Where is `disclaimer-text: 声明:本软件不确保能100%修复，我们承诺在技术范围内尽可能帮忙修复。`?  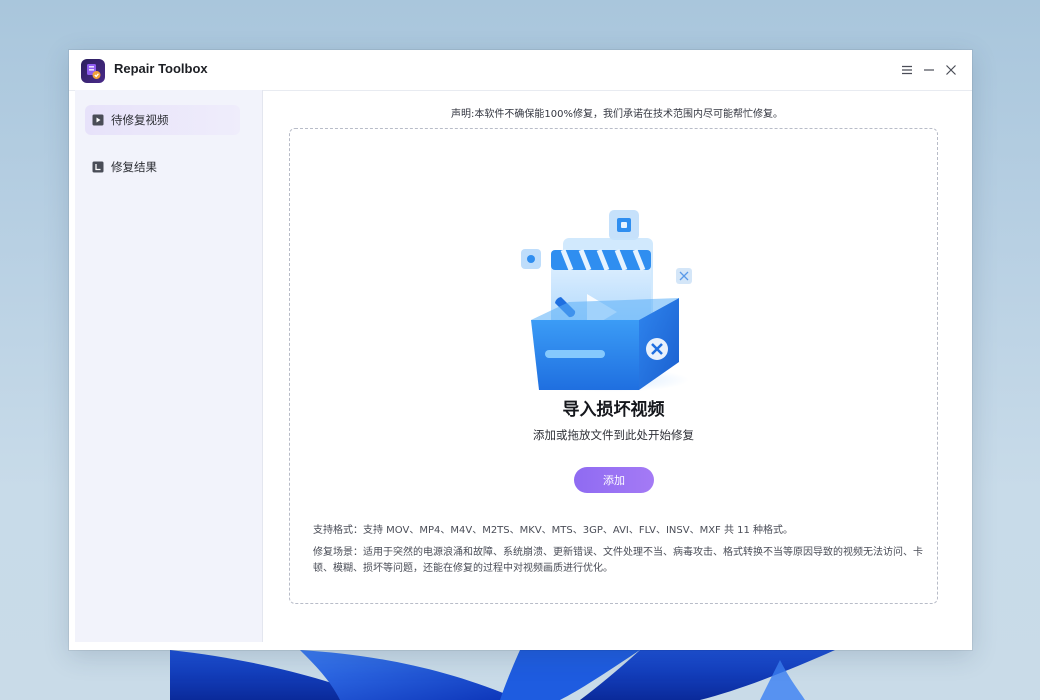 disclaimer-text: 声明:本软件不确保能100%修复，我们承诺在技术范围内尽可能帮忙修复。 is located at coordinates (617, 114).